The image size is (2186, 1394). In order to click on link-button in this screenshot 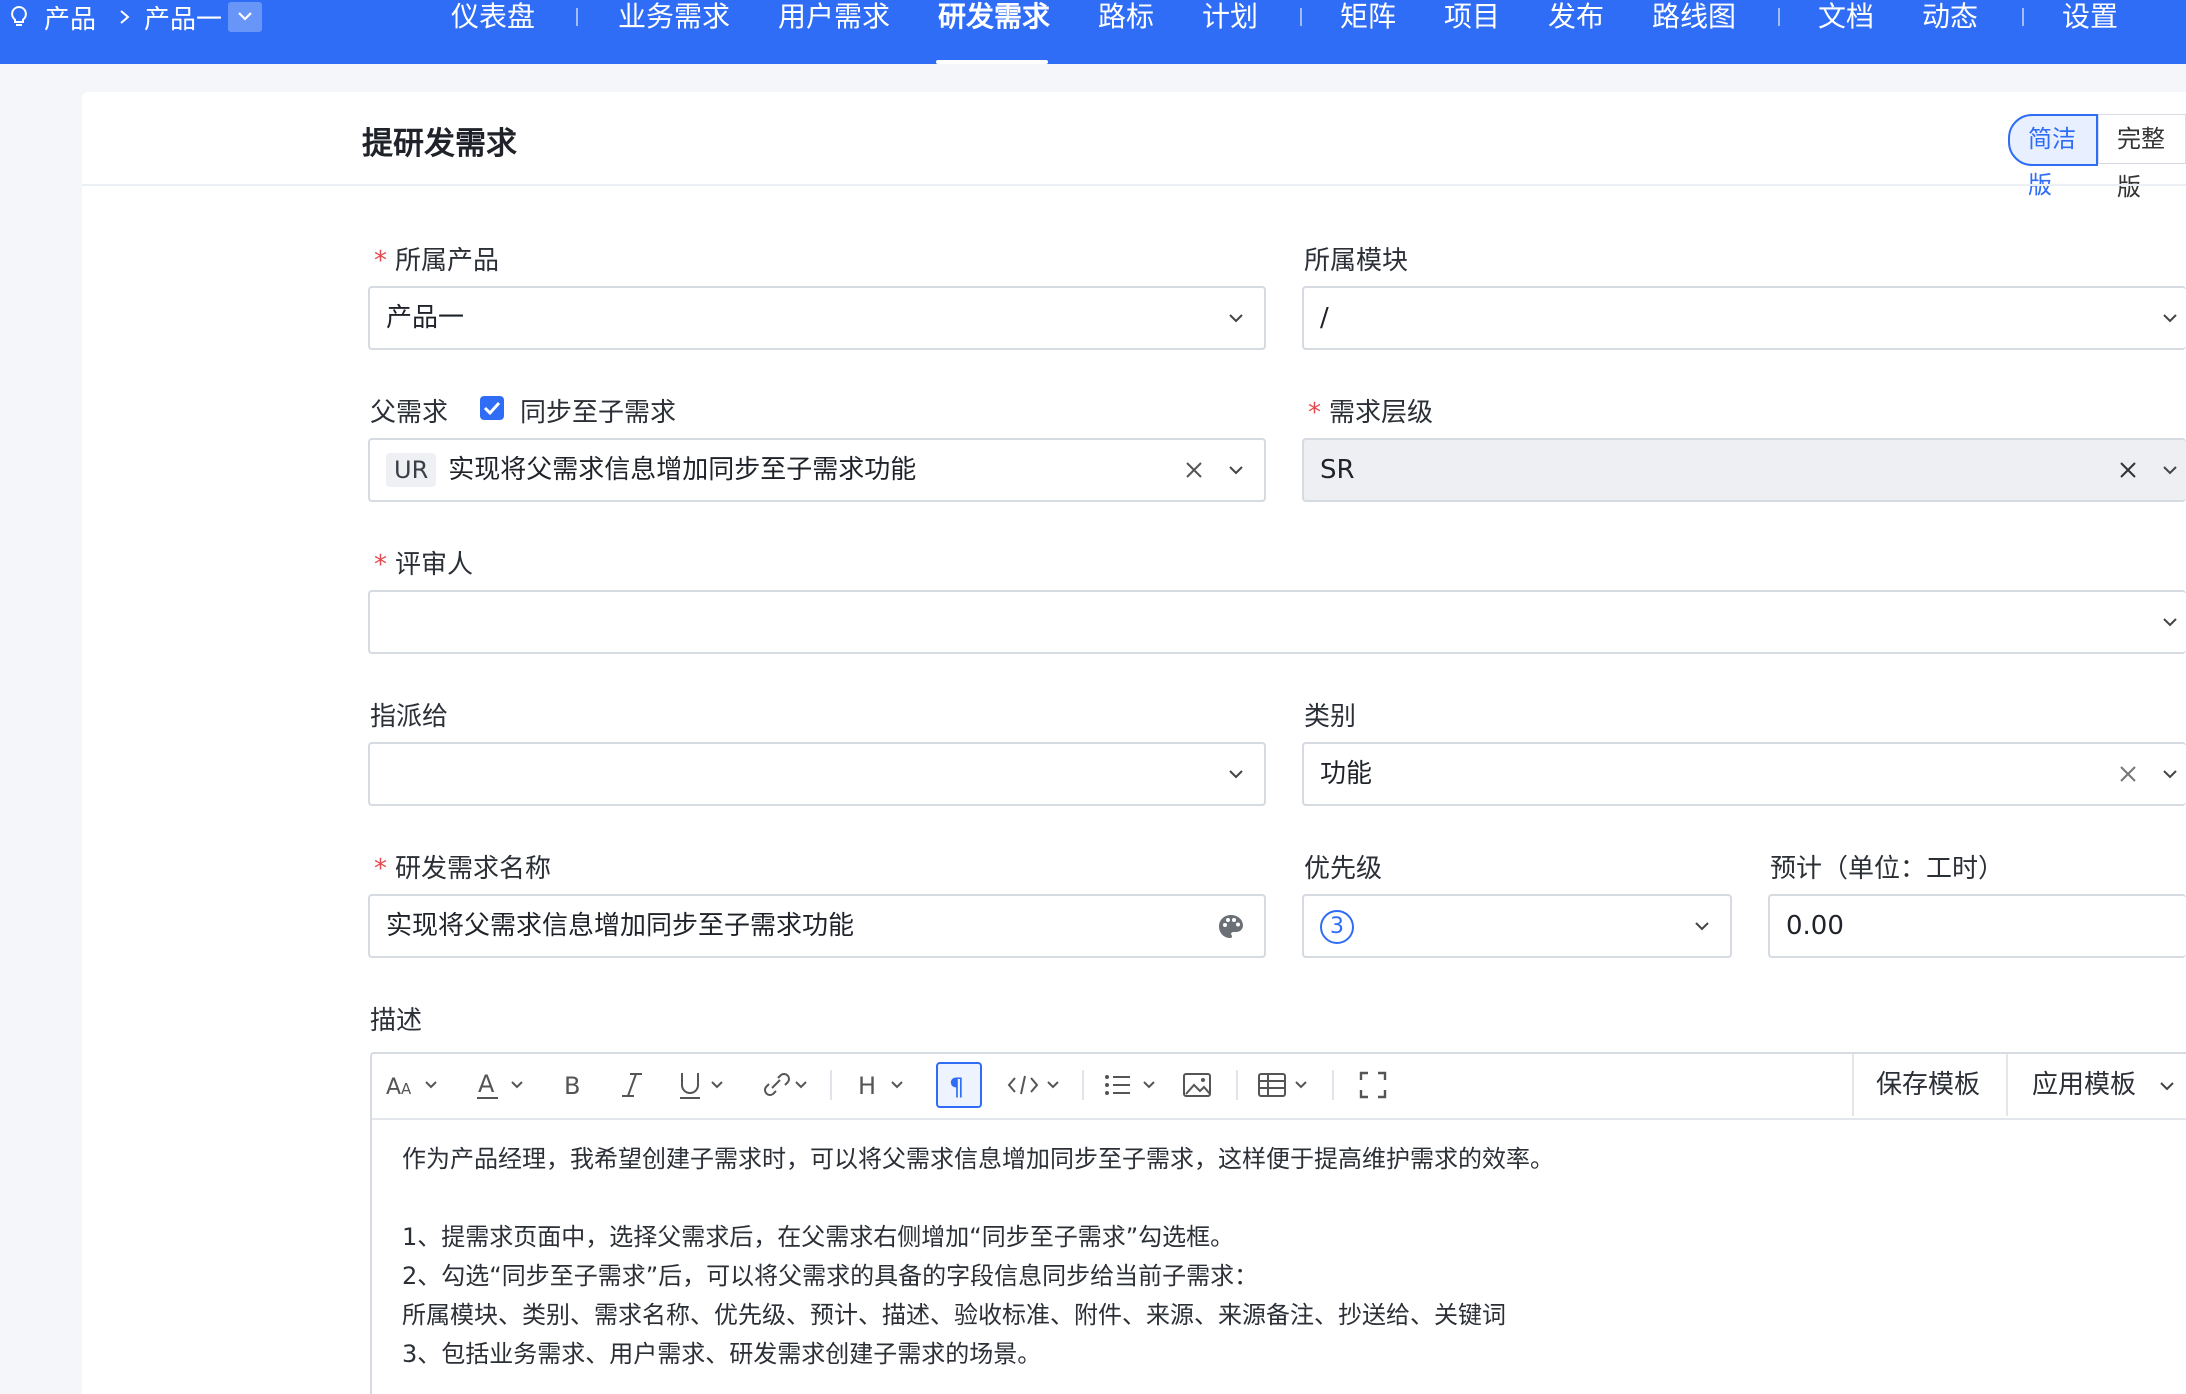, I will do `click(788, 1085)`.